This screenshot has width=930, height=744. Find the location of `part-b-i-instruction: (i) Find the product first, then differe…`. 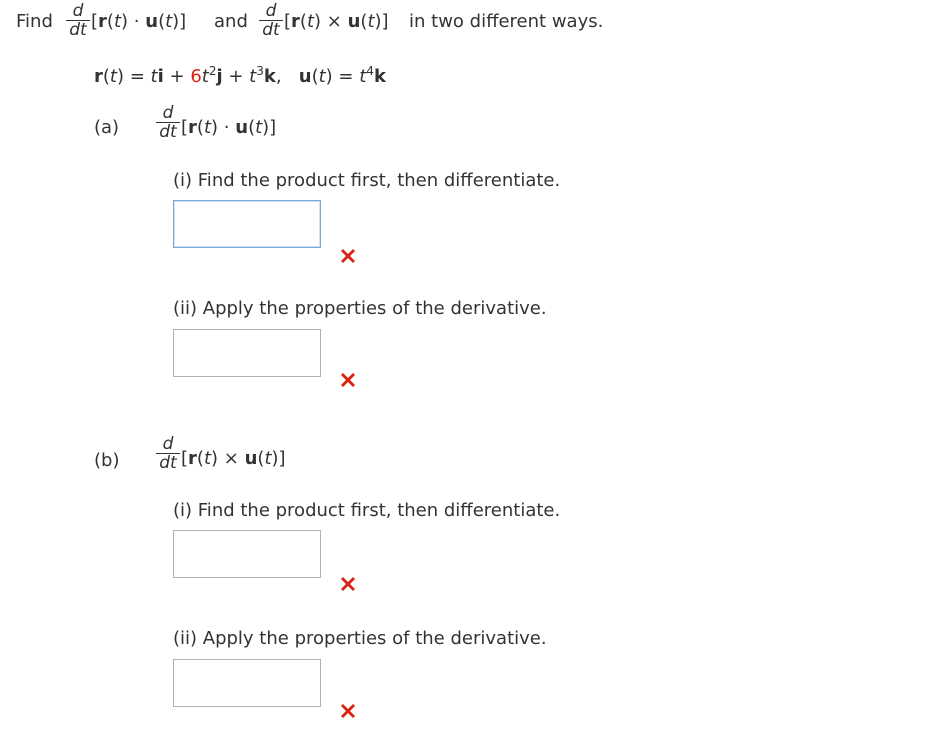

part-b-i-instruction: (i) Find the product first, then differe… is located at coordinates (367, 510).